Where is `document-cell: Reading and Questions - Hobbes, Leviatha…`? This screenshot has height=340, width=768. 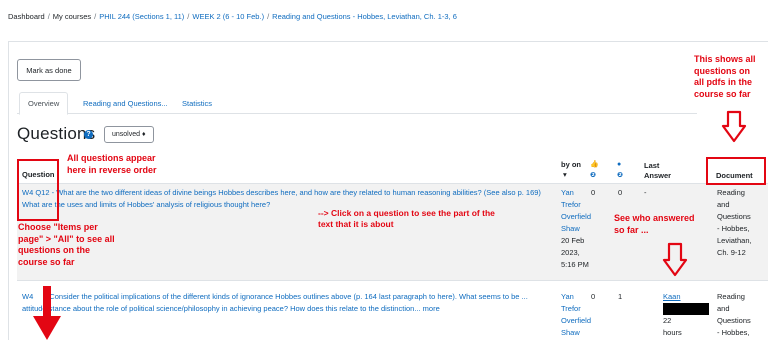 document-cell: Reading and Questions - Hobbes, Leviatha… is located at coordinates (741, 223).